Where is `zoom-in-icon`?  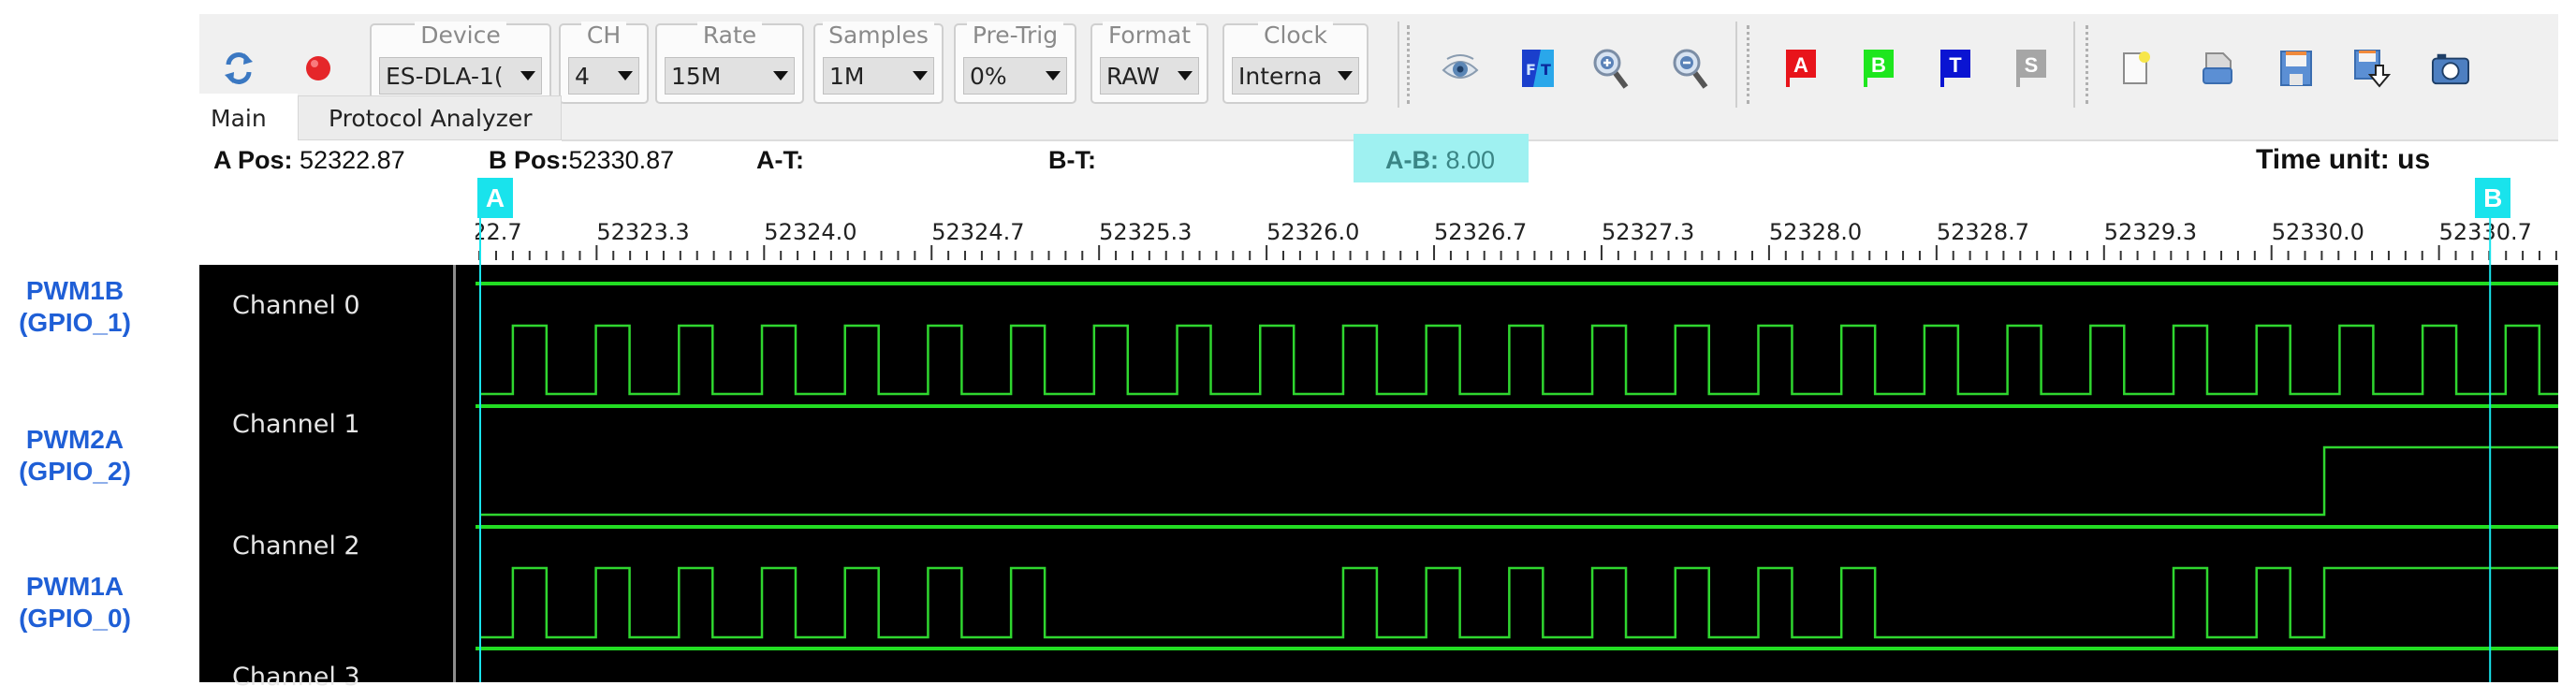
zoom-in-icon is located at coordinates (1611, 69).